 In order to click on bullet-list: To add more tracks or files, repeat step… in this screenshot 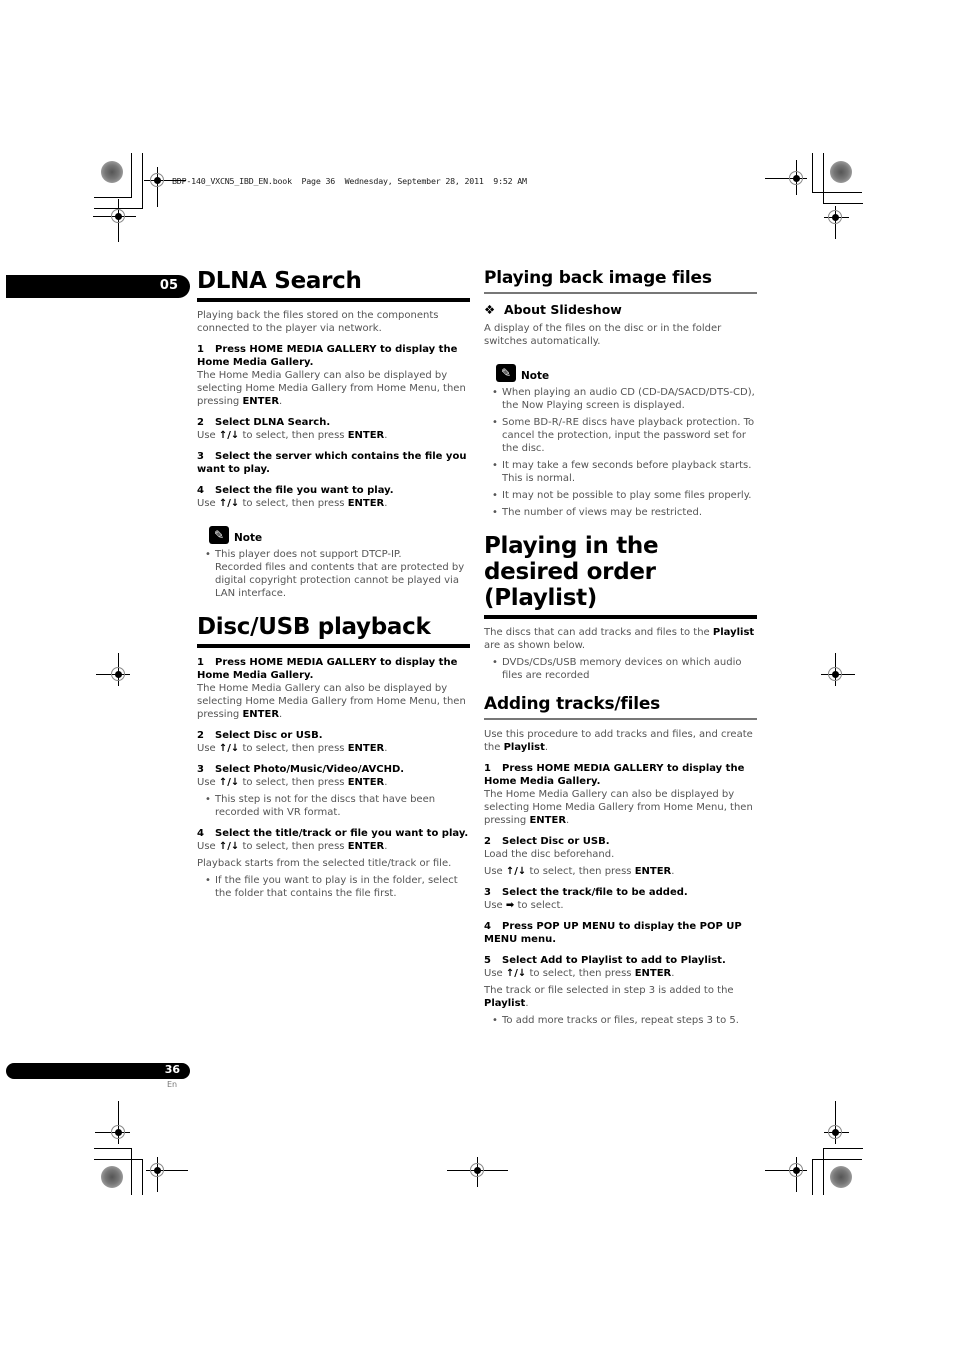, I will do `click(620, 1020)`.